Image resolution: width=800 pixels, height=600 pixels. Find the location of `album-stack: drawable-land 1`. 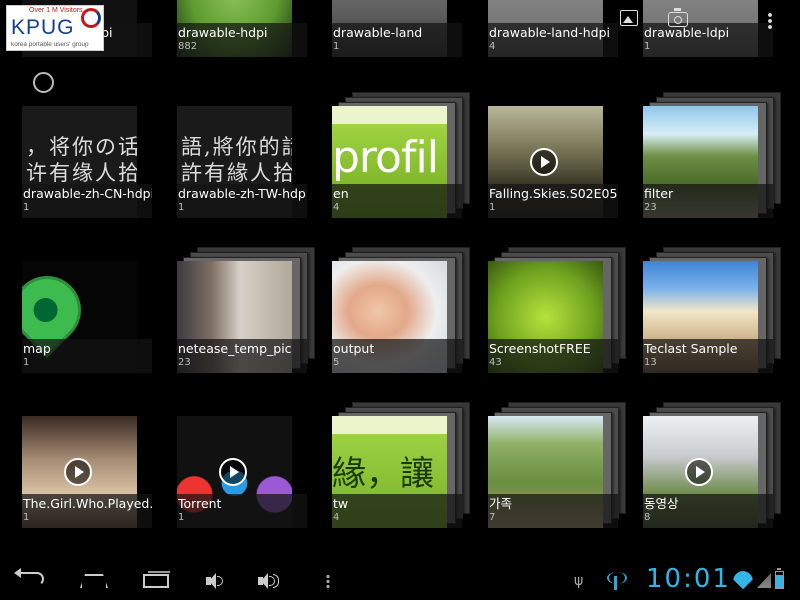

album-stack: drawable-land 1 is located at coordinates (404, 31).